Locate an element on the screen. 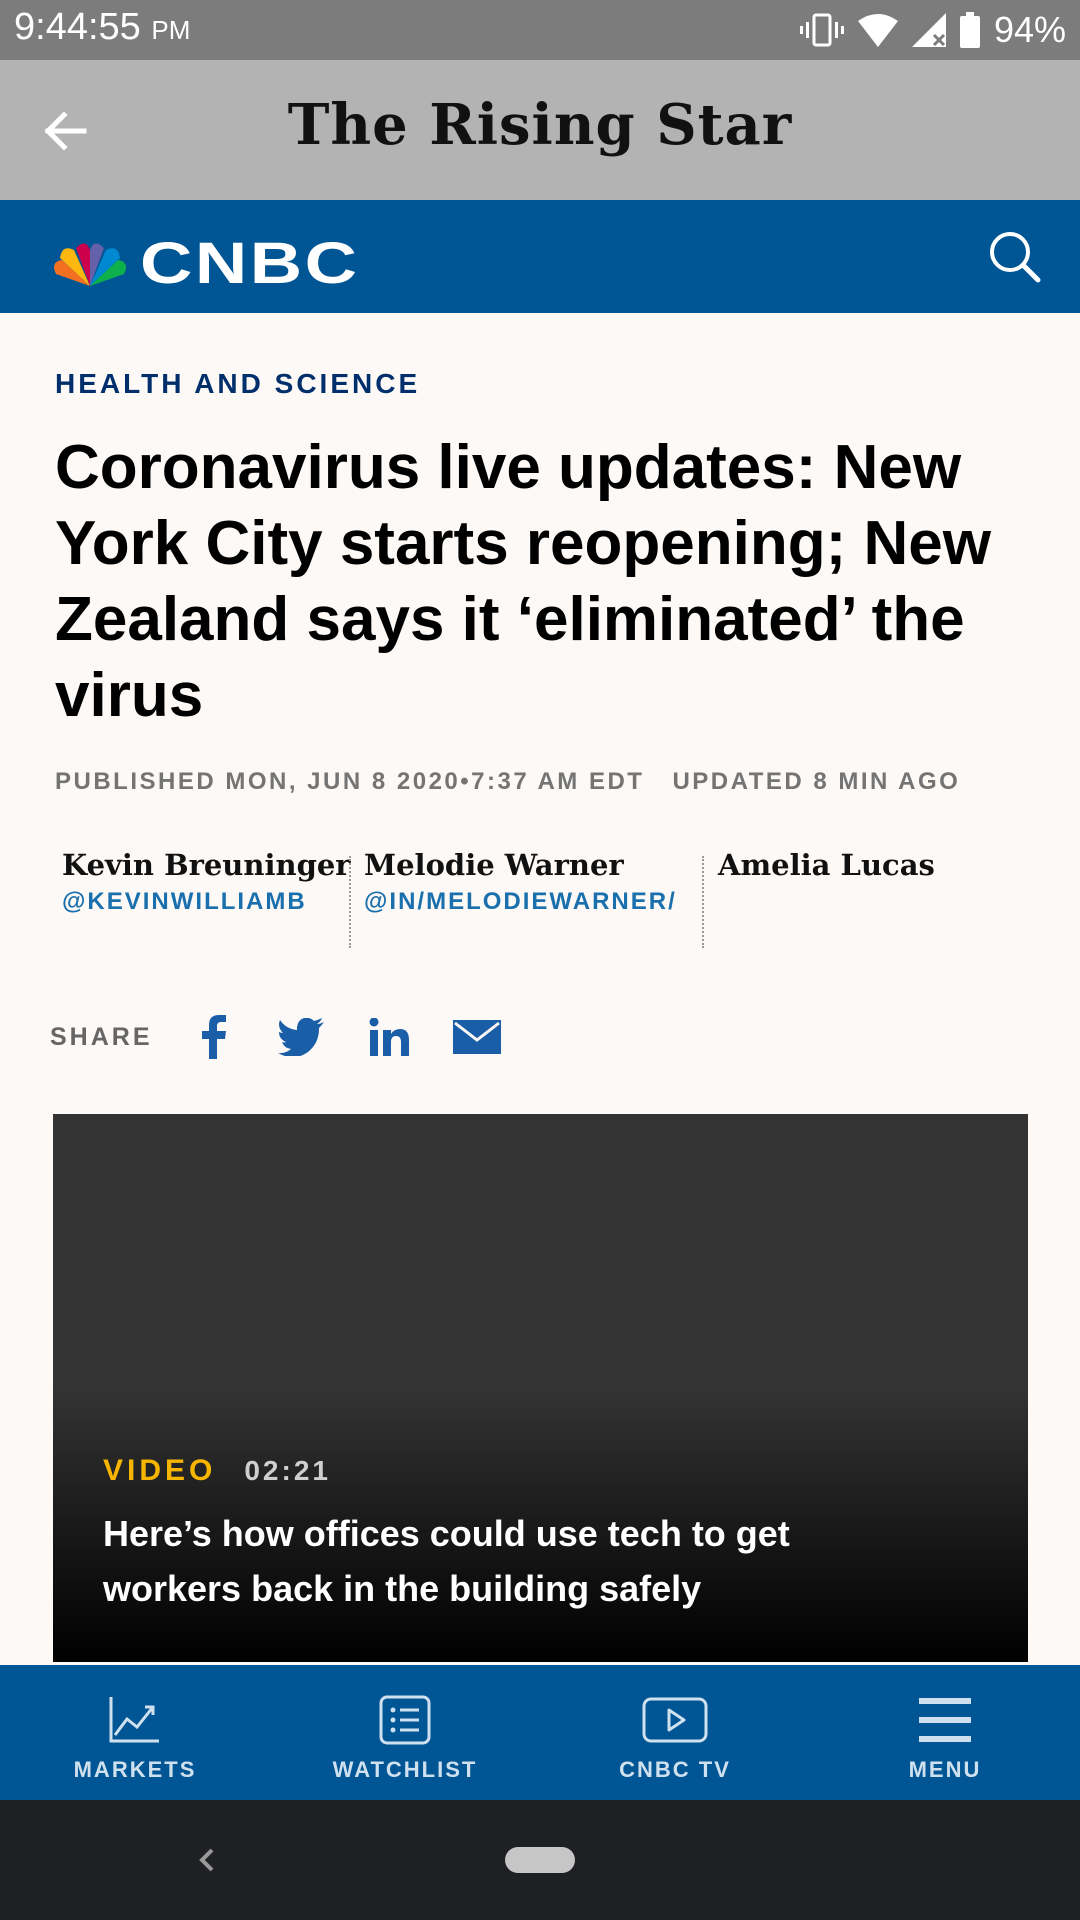  status-bar: 9:44:55 PM 94% is located at coordinates (540, 30).